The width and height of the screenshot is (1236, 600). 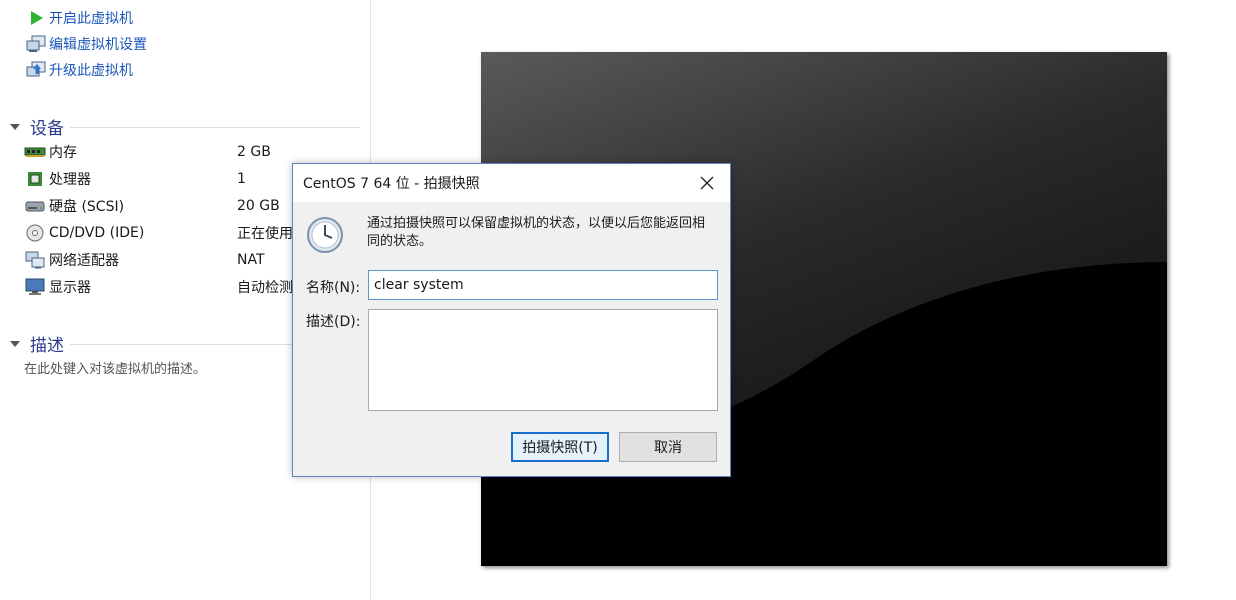 I want to click on description-label: 描述(D):, so click(x=333, y=322).